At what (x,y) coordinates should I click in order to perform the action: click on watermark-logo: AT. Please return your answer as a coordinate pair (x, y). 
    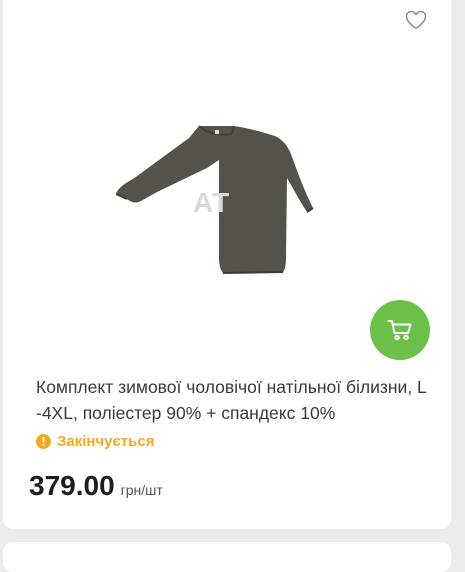
    Looking at the image, I should click on (212, 202).